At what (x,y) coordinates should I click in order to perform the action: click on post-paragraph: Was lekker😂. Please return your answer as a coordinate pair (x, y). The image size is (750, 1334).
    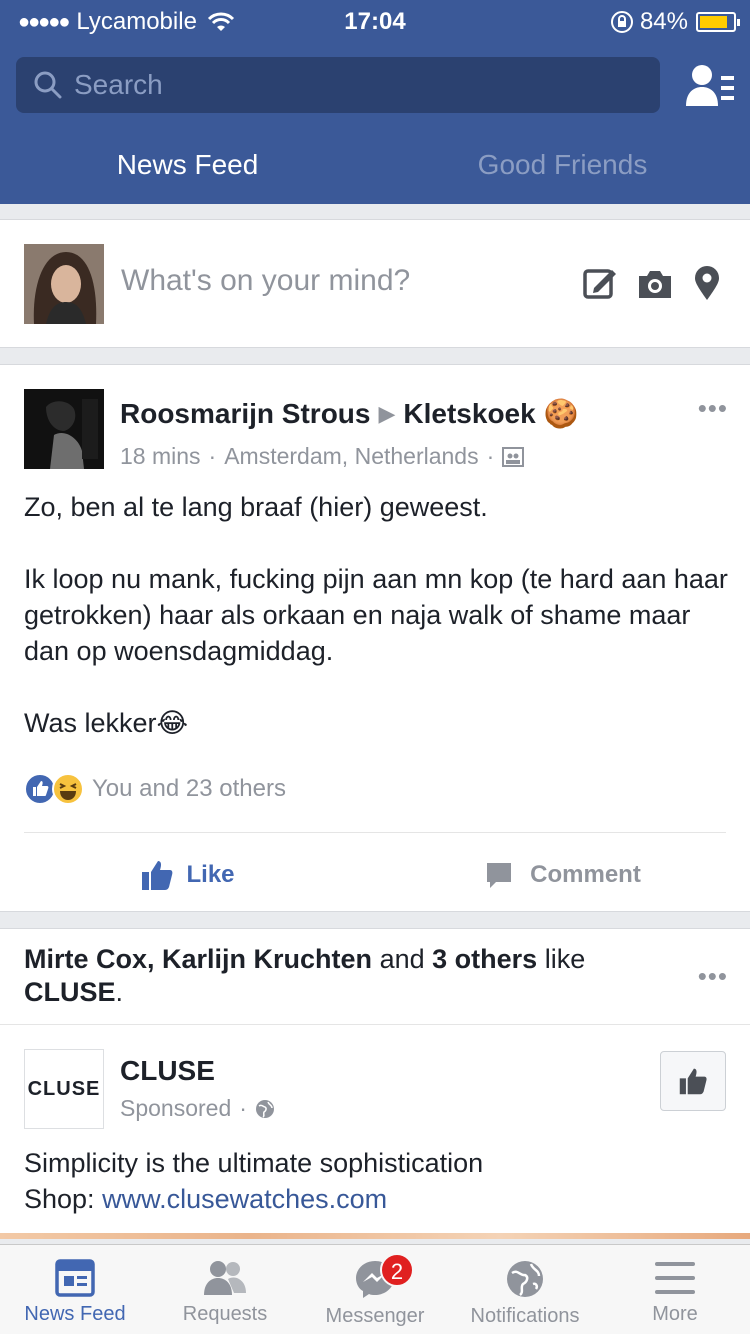
    Looking at the image, I should click on (106, 723).